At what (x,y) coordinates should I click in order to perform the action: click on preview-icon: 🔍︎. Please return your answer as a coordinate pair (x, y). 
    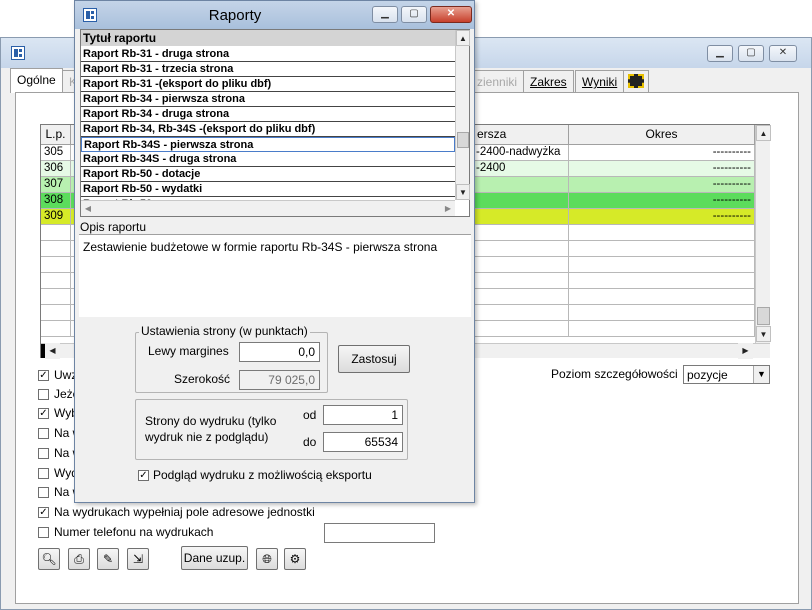
    Looking at the image, I should click on (49, 559).